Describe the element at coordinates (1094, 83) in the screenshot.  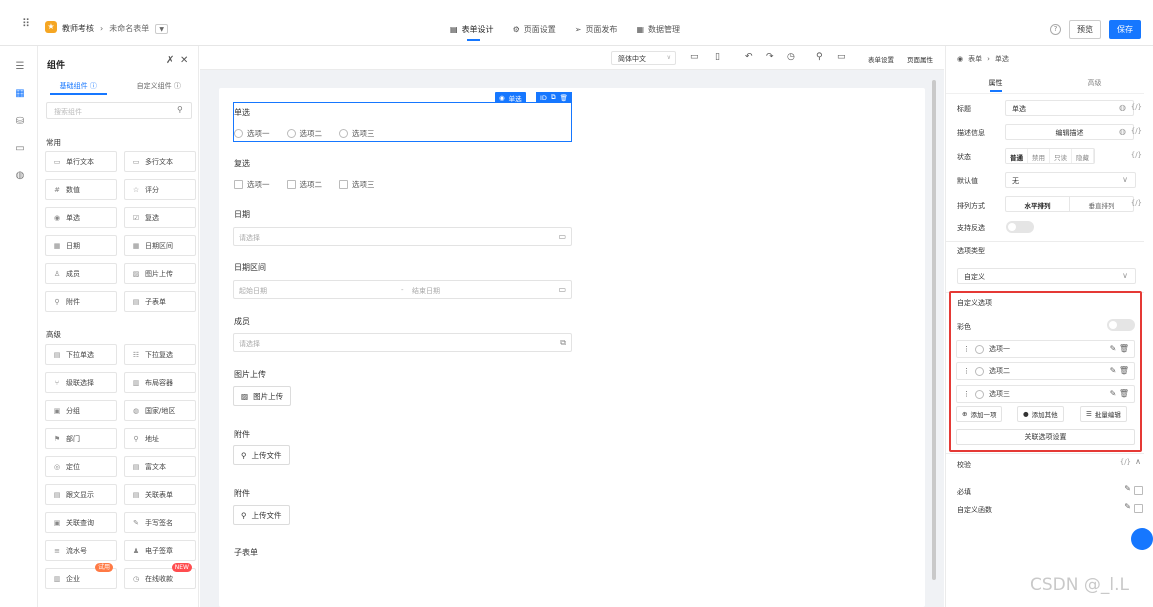
I see `tab-advanced: 高级` at that location.